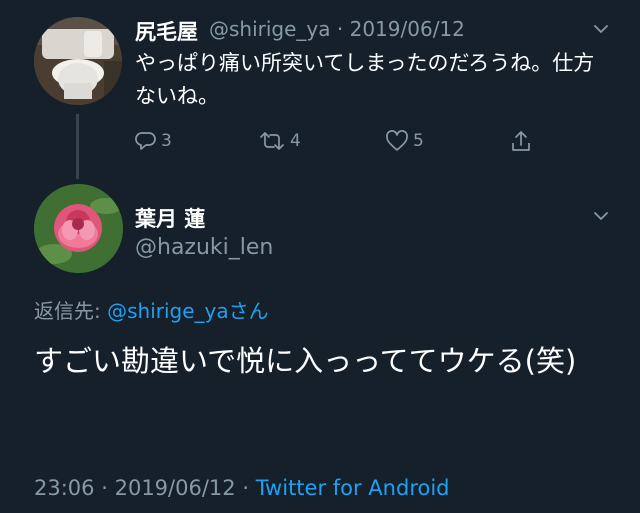 The width and height of the screenshot is (640, 513). I want to click on like-icon, so click(397, 140).